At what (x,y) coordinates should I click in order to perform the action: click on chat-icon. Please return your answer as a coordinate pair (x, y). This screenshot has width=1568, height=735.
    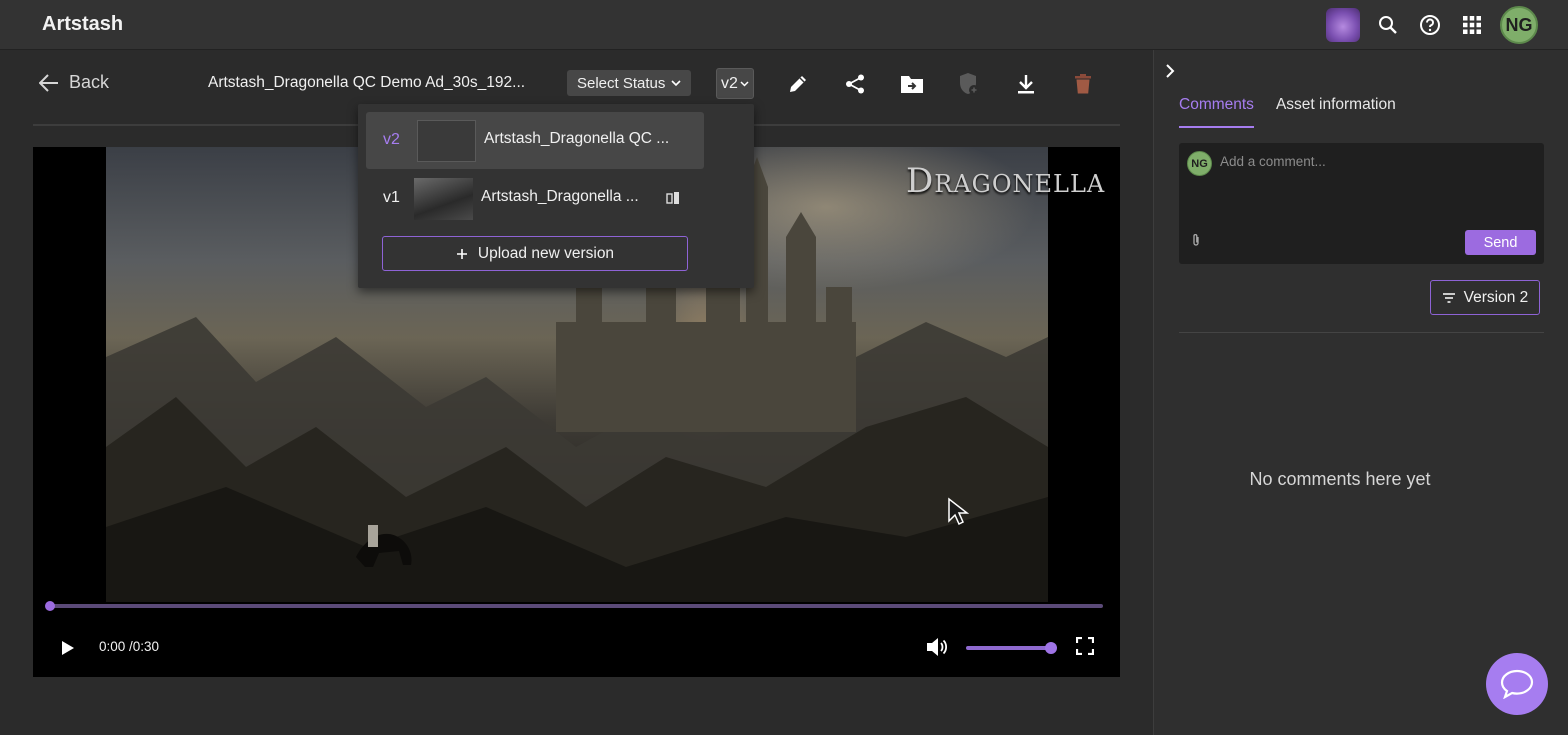
    Looking at the image, I should click on (1517, 684).